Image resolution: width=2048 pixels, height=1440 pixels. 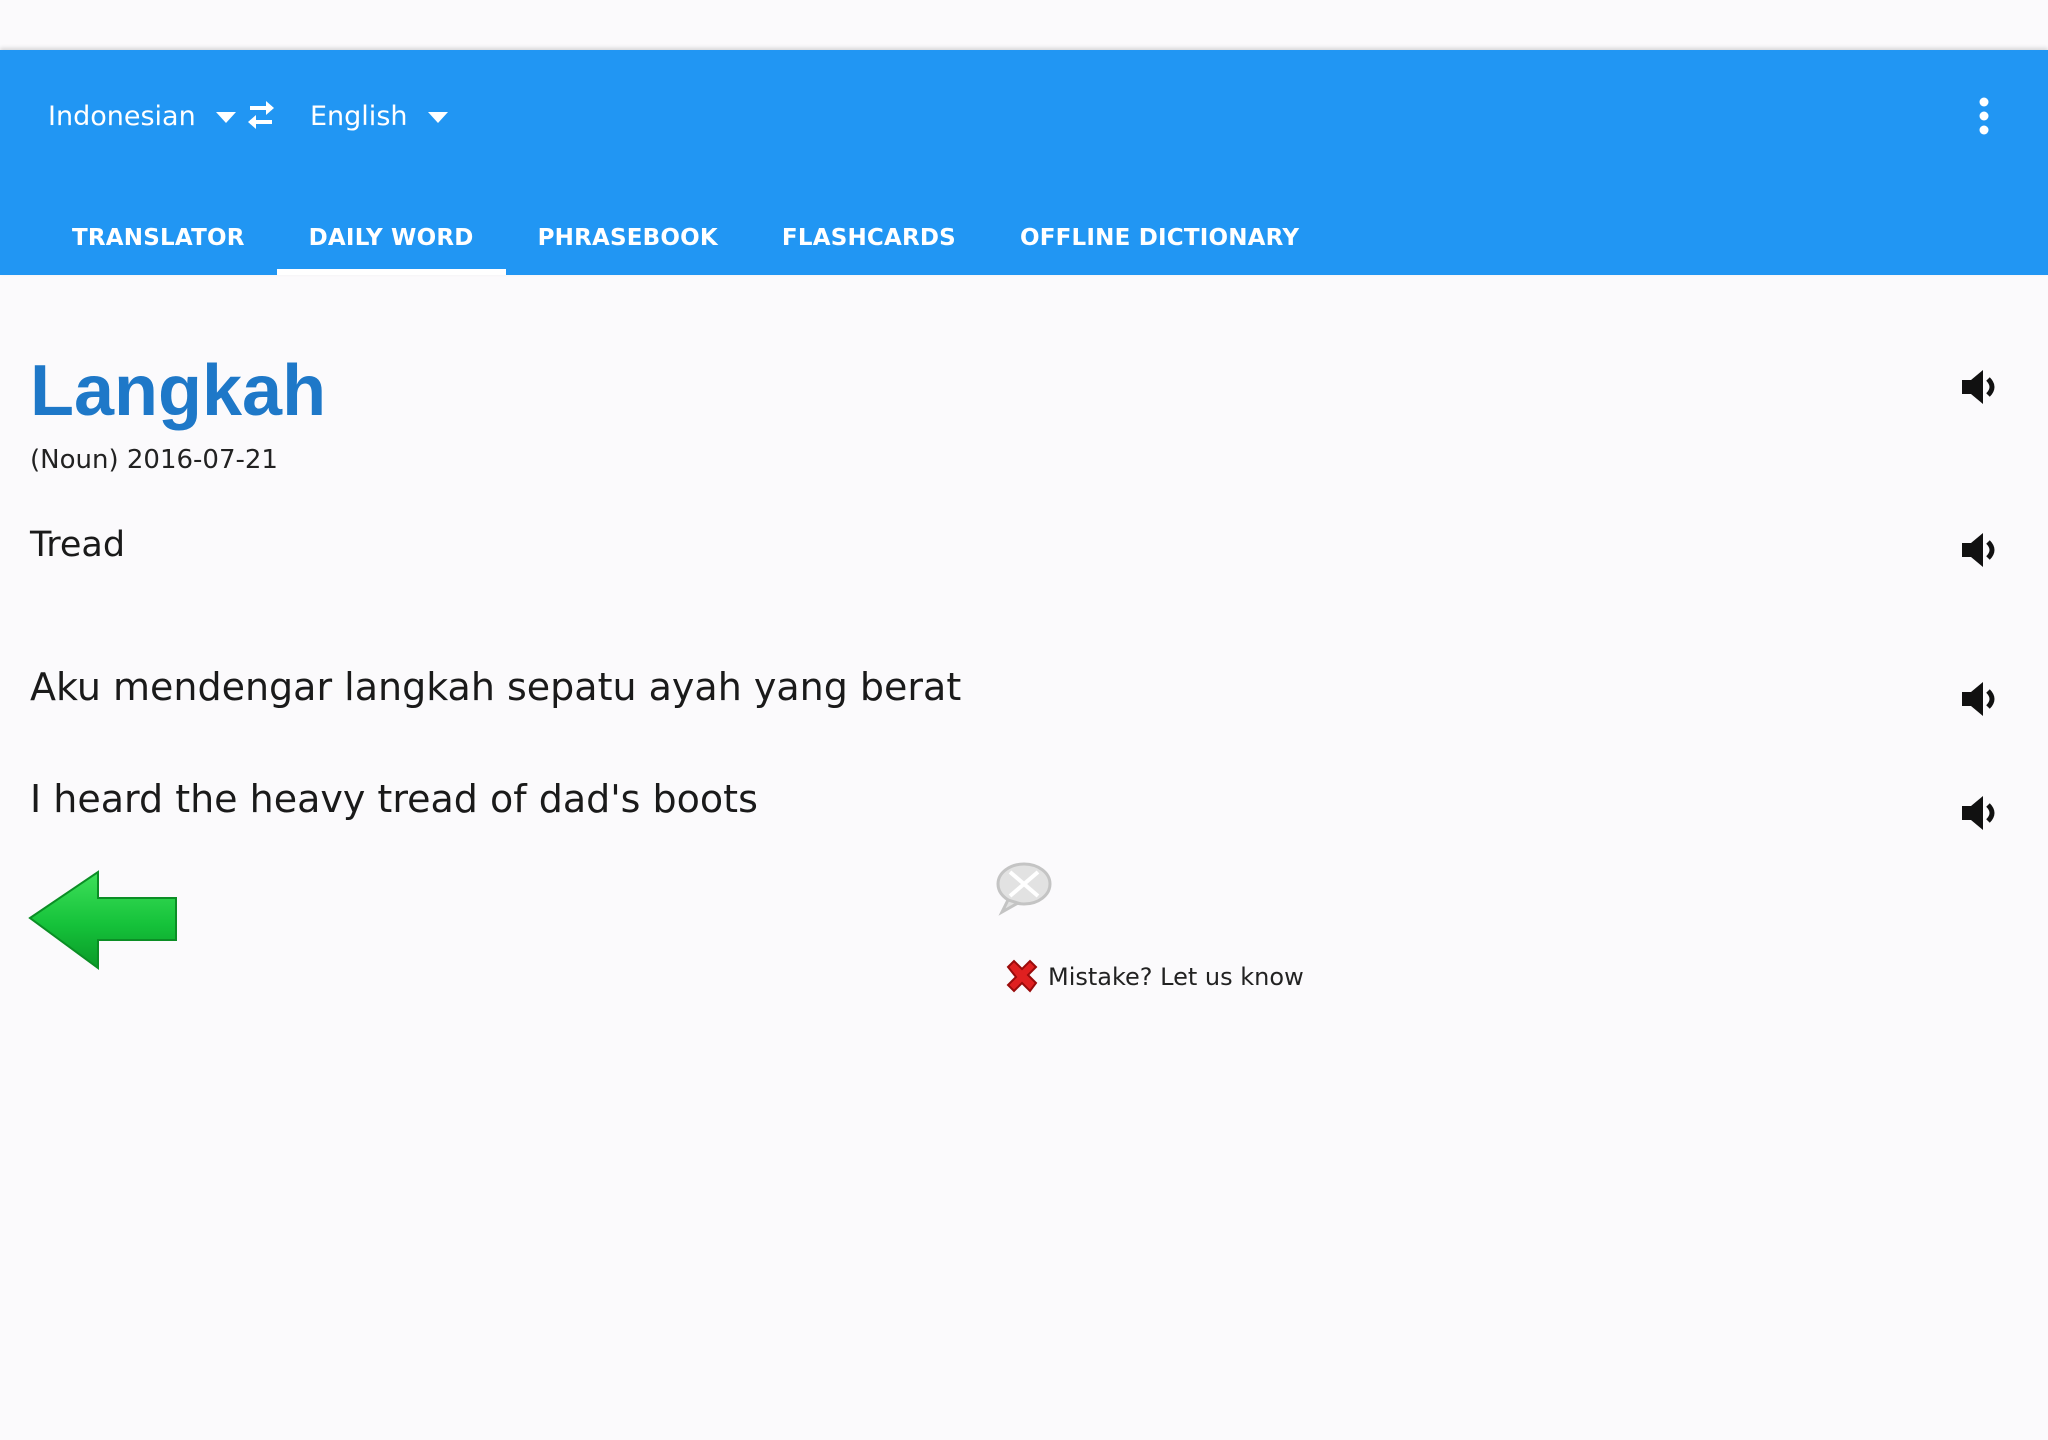 What do you see at coordinates (78, 545) in the screenshot?
I see `word-meaning: Tread` at bounding box center [78, 545].